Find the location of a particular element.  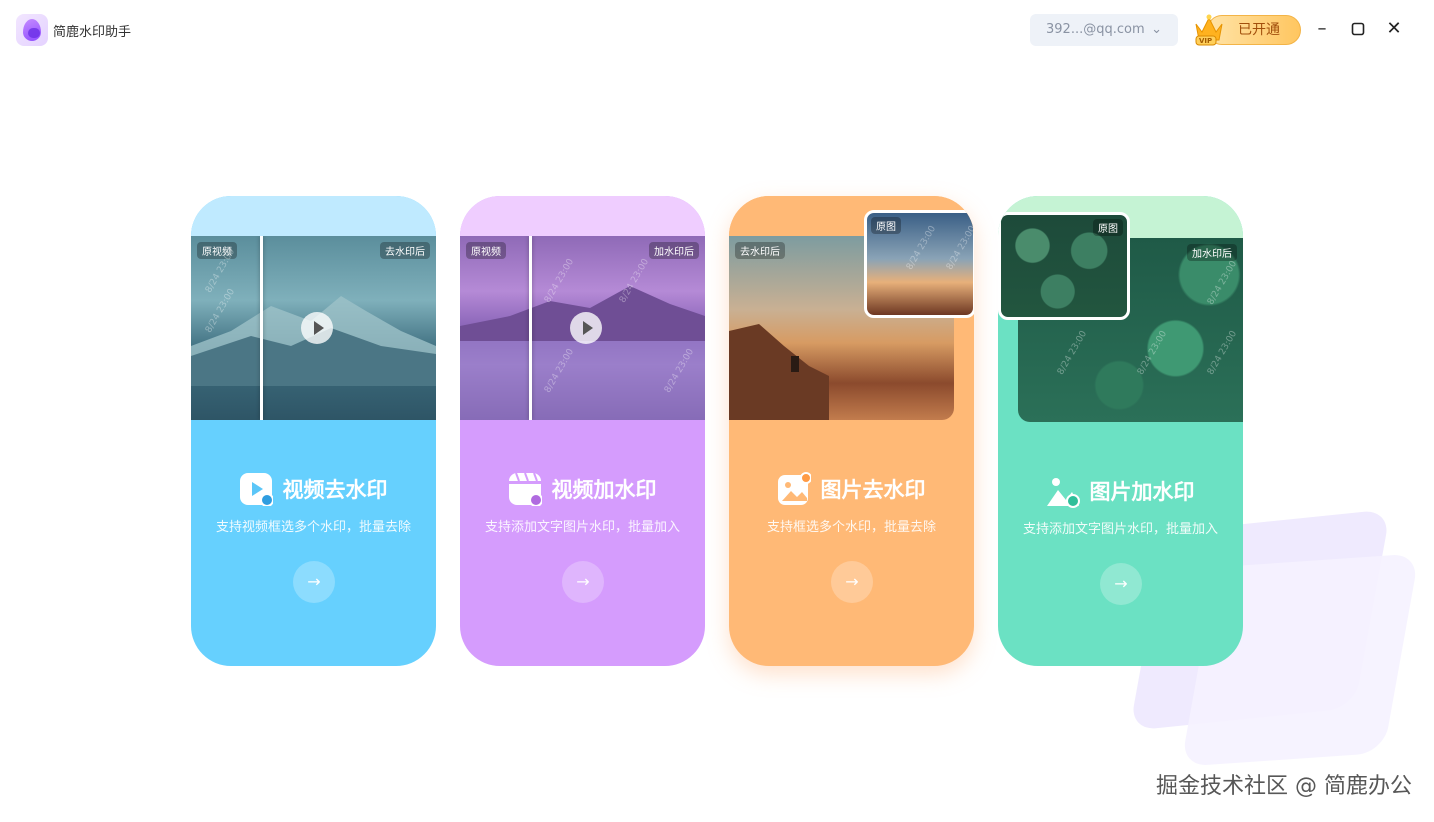

account-email: 392...@qq.com is located at coordinates (1095, 29).